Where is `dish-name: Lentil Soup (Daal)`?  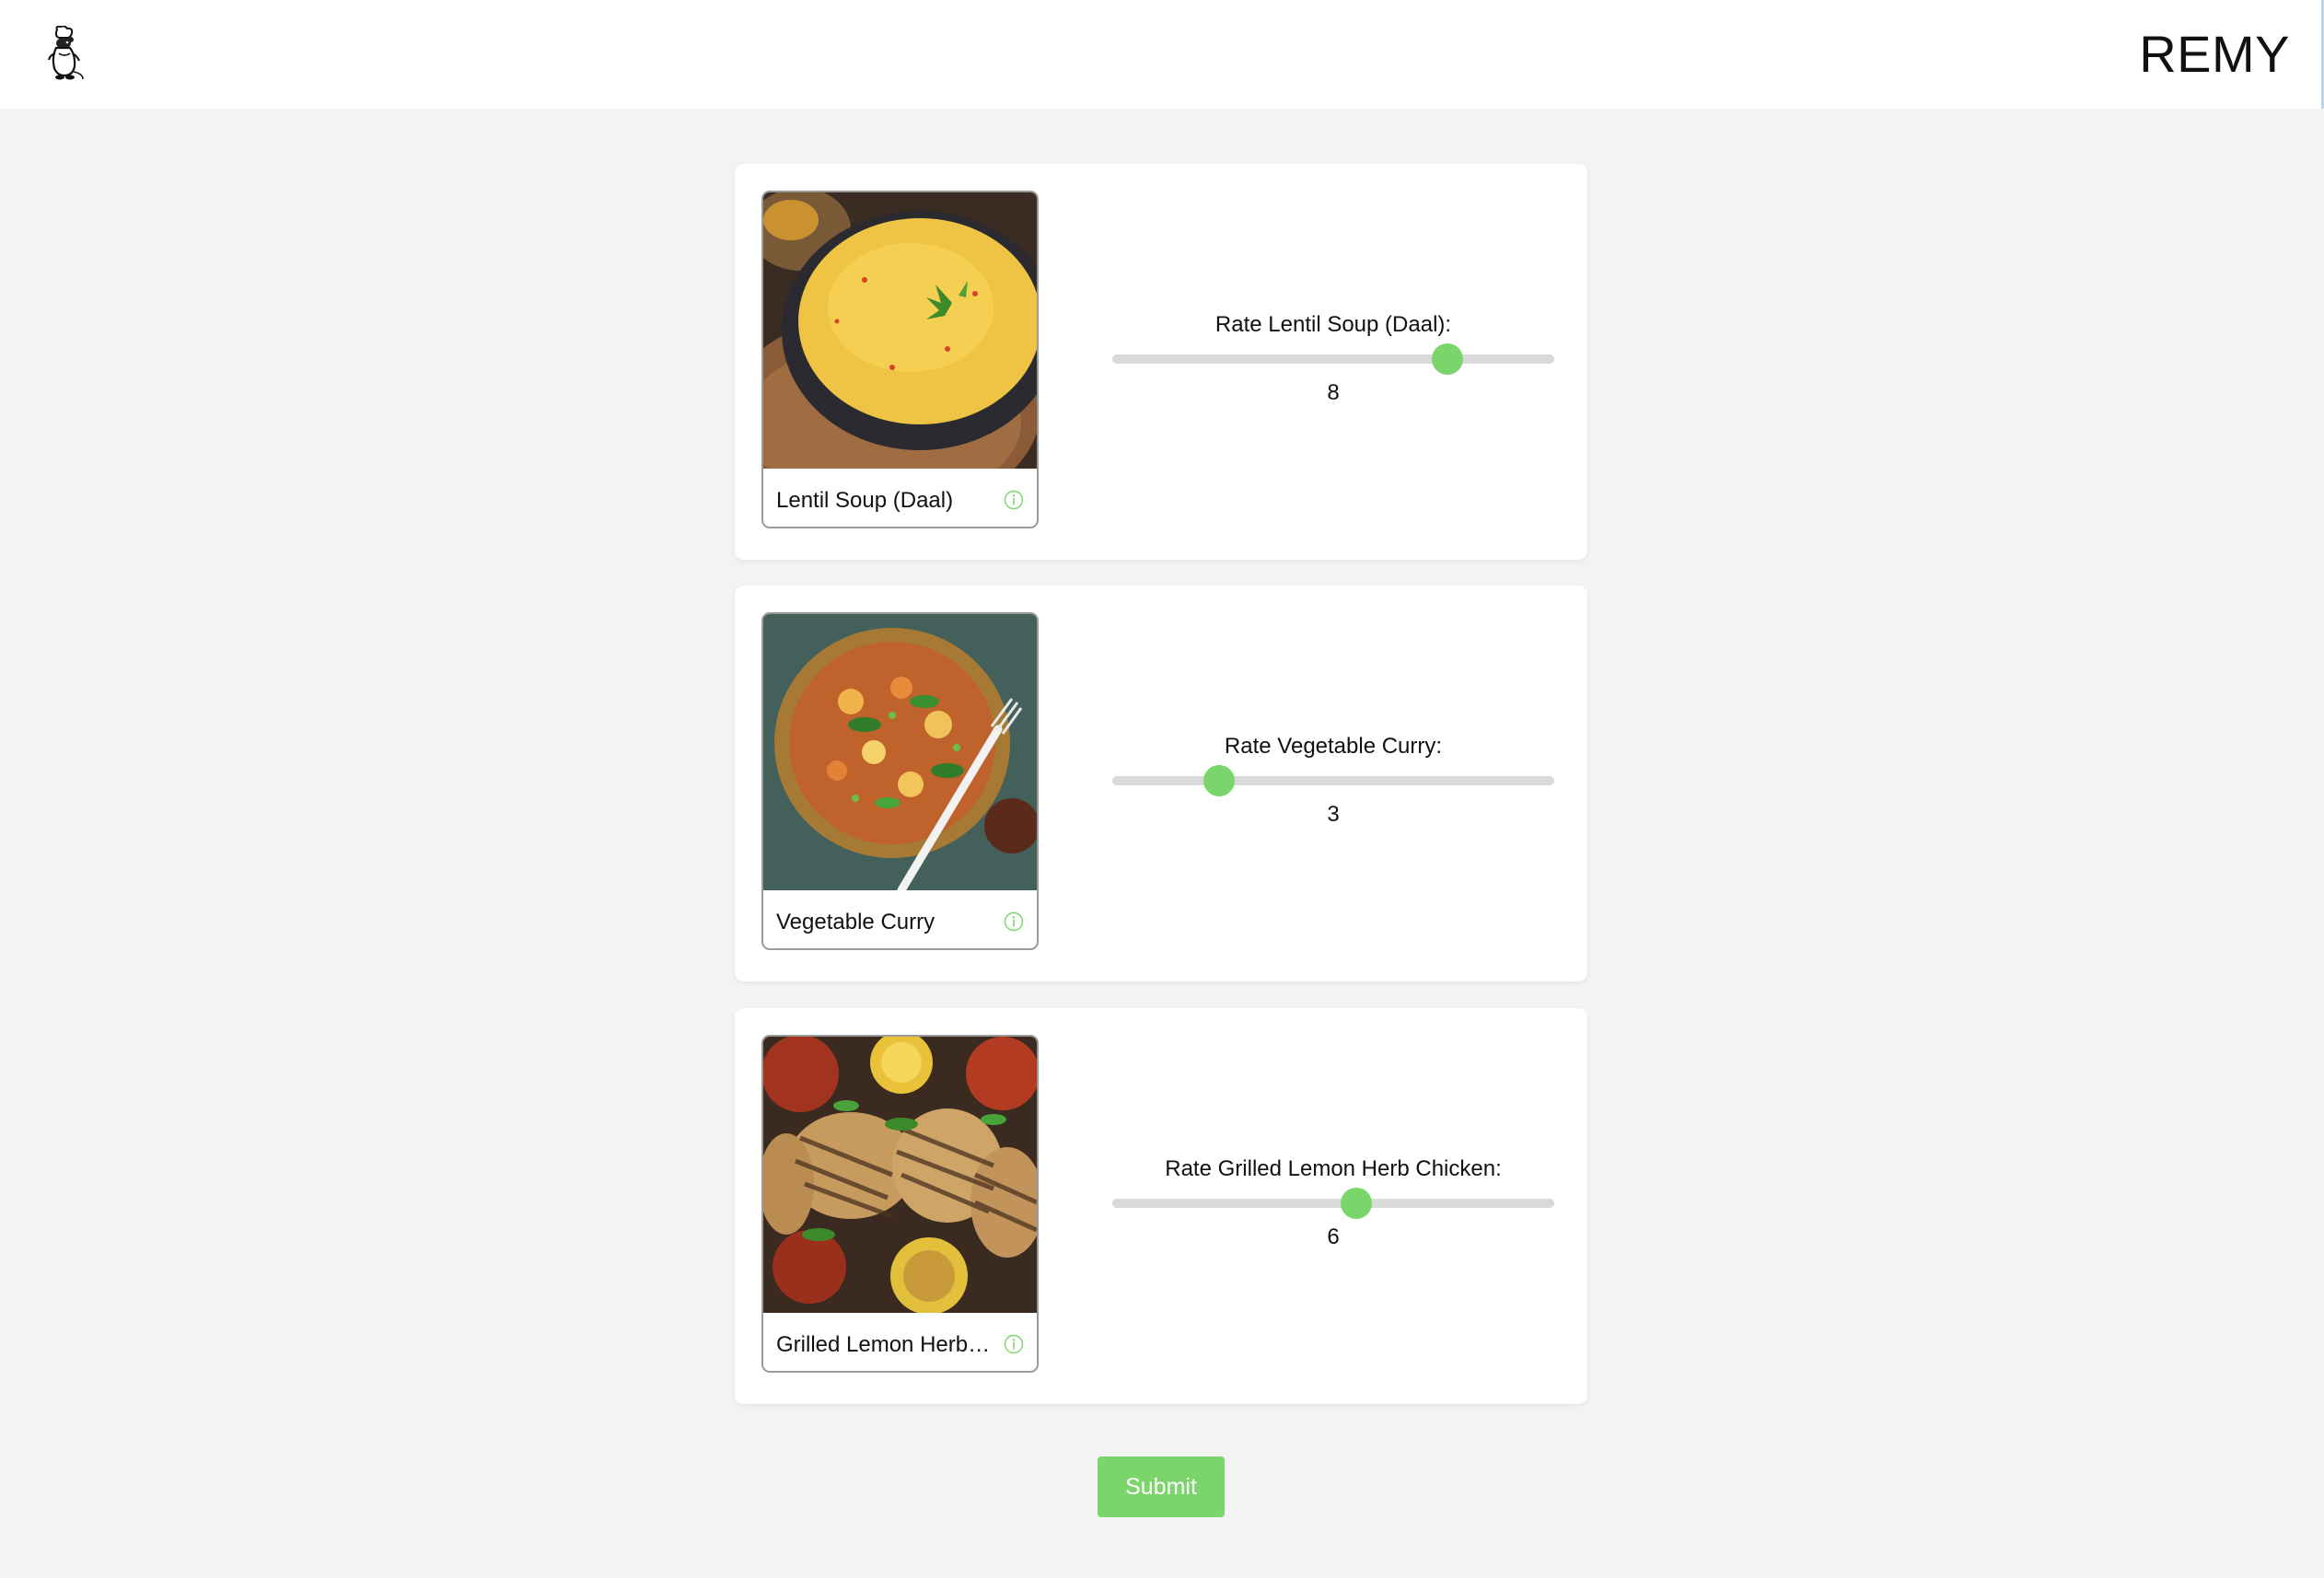 dish-name: Lentil Soup (Daal) is located at coordinates (865, 500).